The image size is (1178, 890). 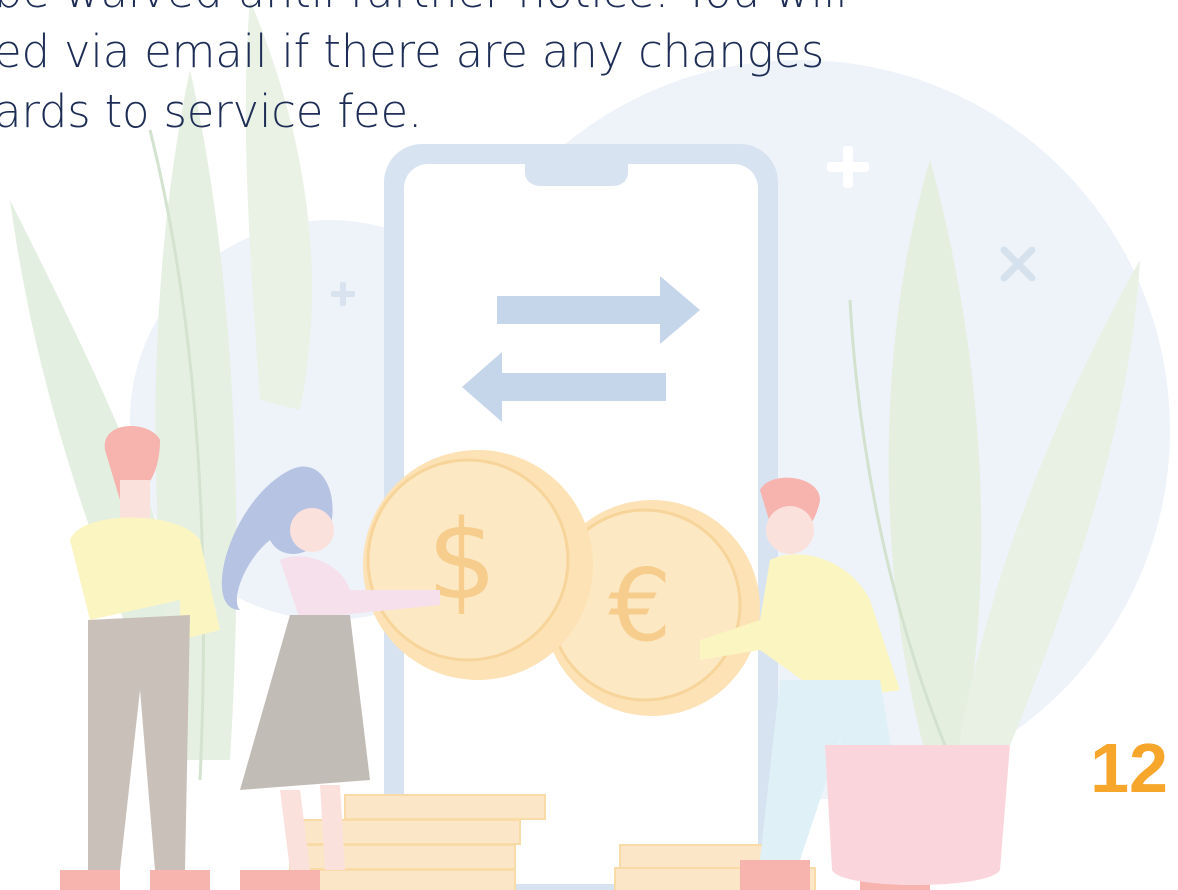 What do you see at coordinates (507, 11) in the screenshot?
I see `body-text-line: be waived until further notice. You will` at bounding box center [507, 11].